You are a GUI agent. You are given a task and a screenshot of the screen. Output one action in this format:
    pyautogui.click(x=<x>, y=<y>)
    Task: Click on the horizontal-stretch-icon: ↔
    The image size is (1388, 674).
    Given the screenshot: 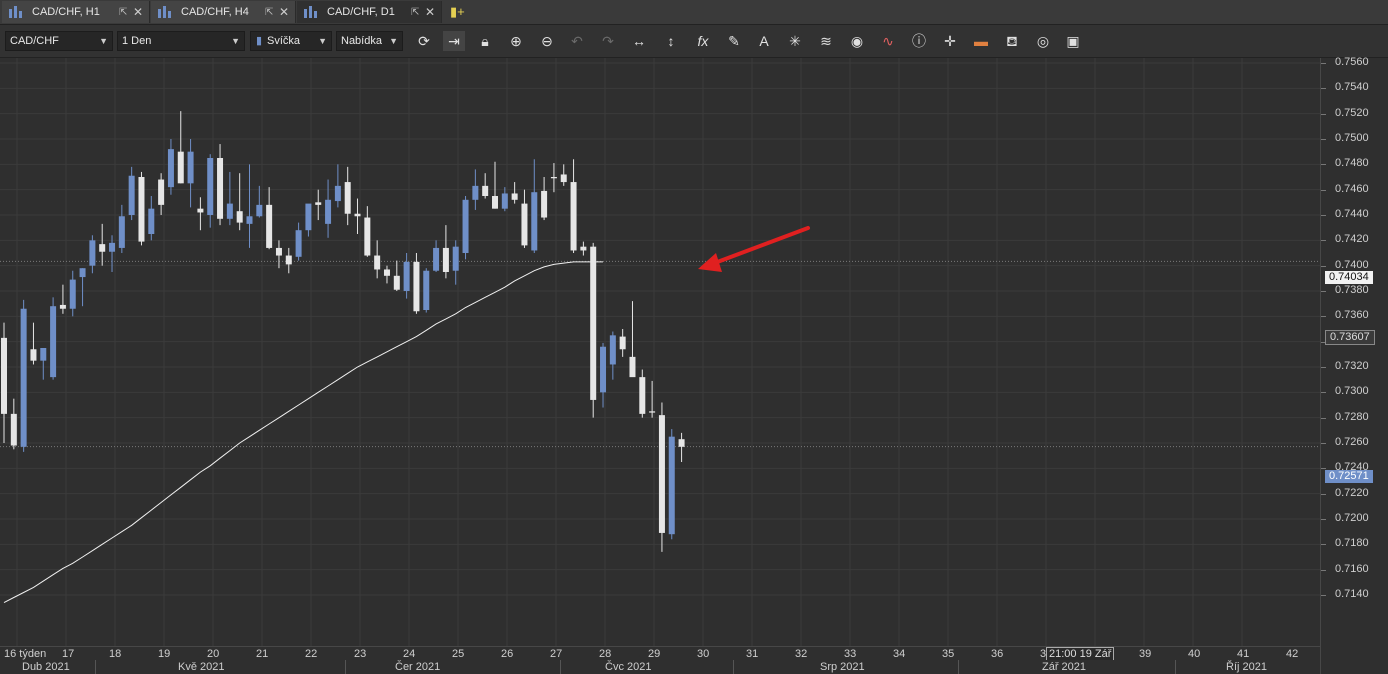 What is the action you would take?
    pyautogui.click(x=639, y=41)
    